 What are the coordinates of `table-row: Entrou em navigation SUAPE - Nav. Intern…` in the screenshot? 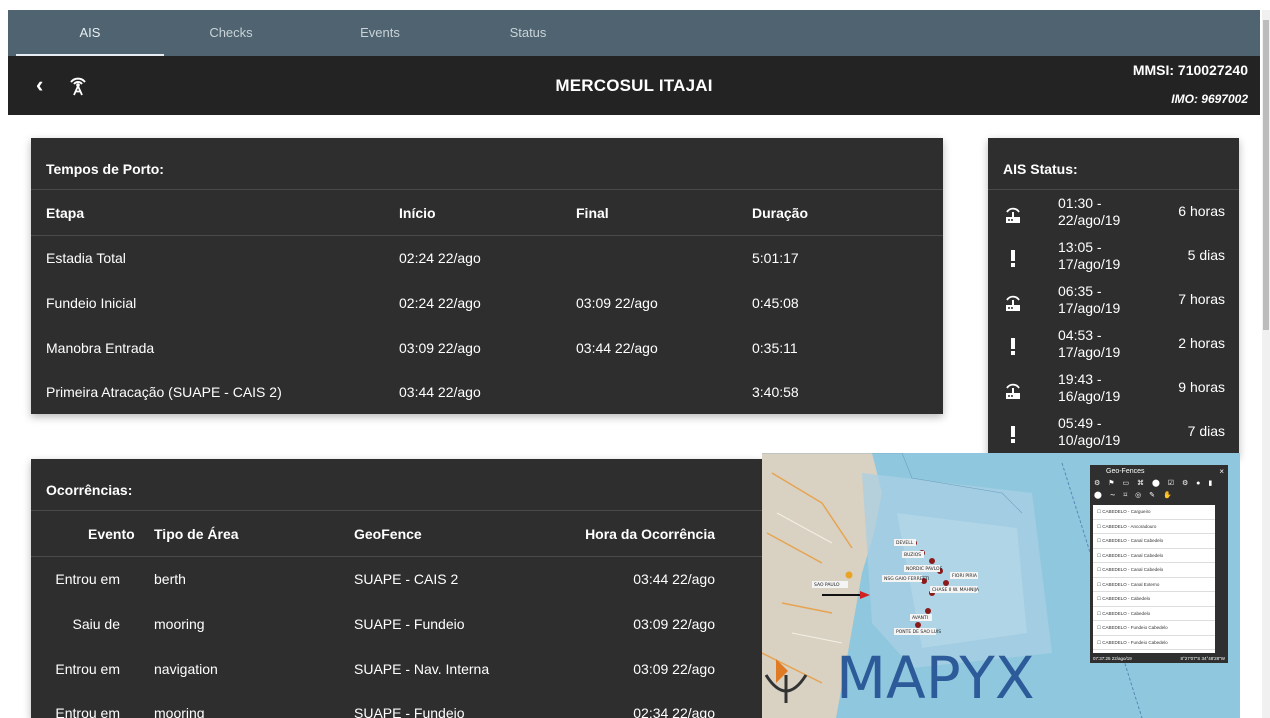 It's located at (397, 669).